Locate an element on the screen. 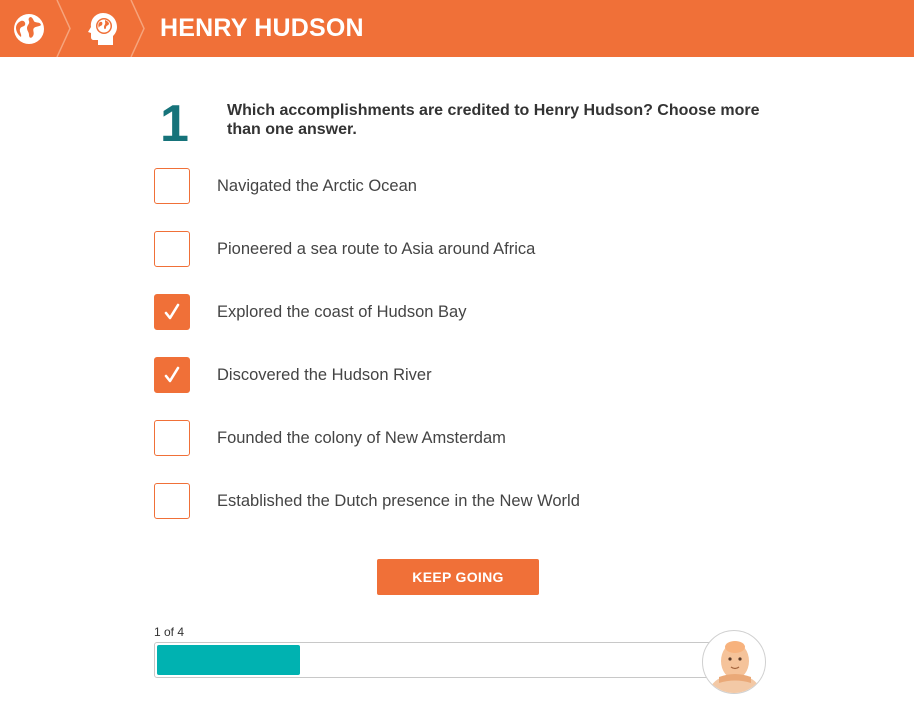  top-bar: HENRY HUDSON is located at coordinates (457, 28).